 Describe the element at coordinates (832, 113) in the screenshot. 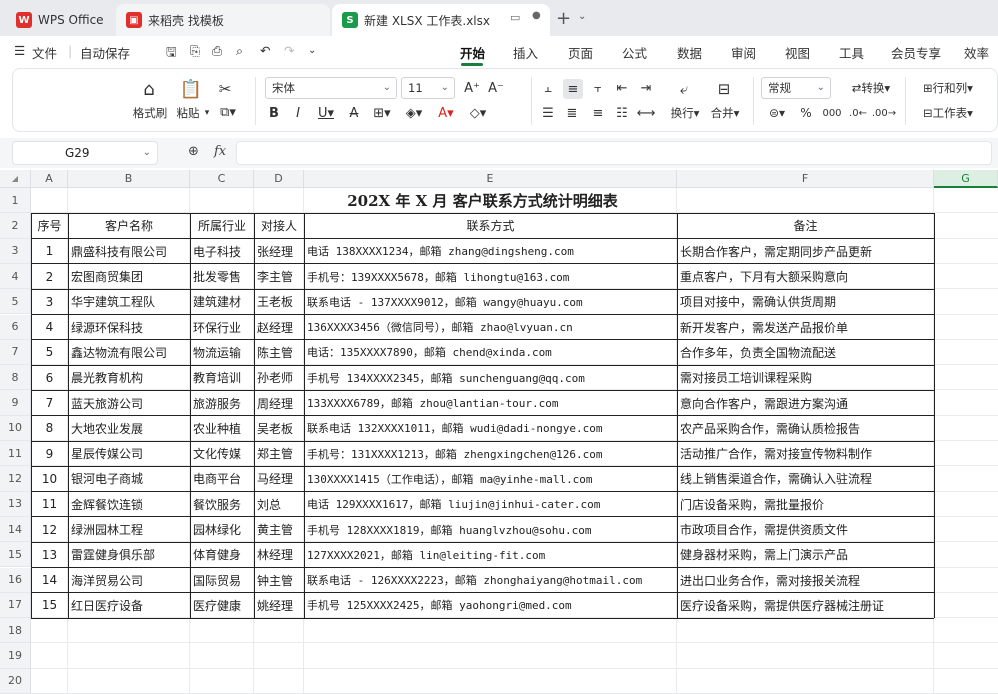

I see `thousands-icon: 000` at that location.